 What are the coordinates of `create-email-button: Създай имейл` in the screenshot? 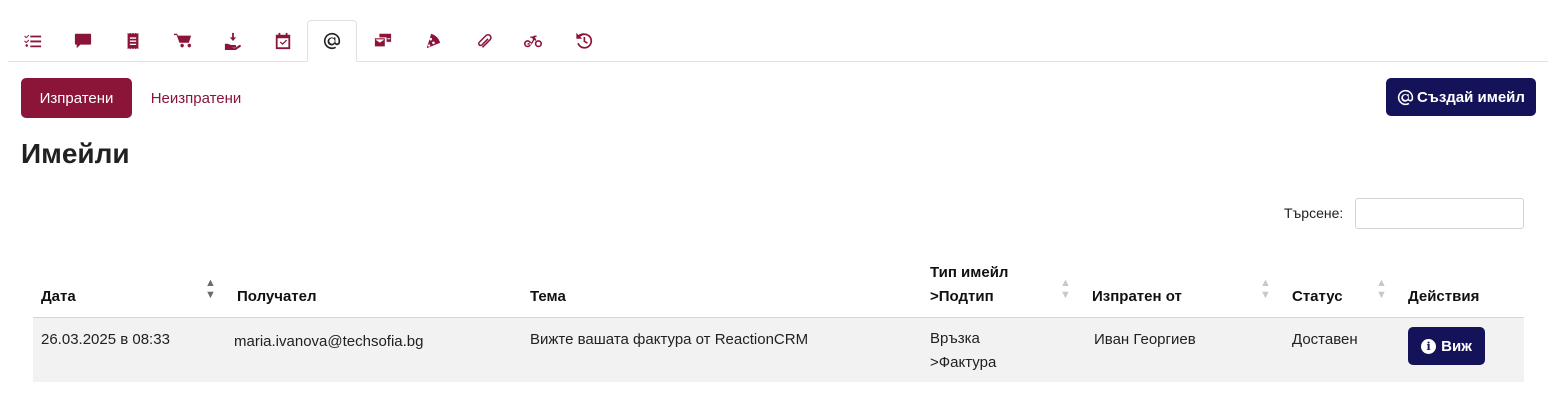 It's located at (1461, 97).